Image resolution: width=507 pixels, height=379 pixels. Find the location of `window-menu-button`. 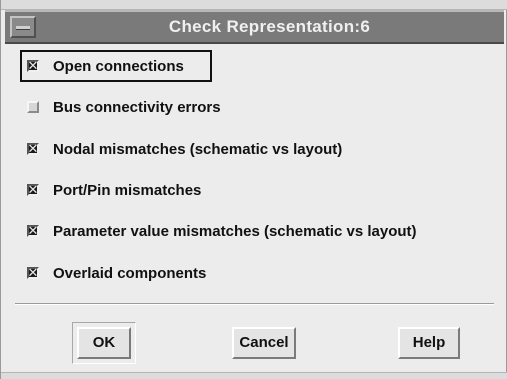

window-menu-button is located at coordinates (23, 27).